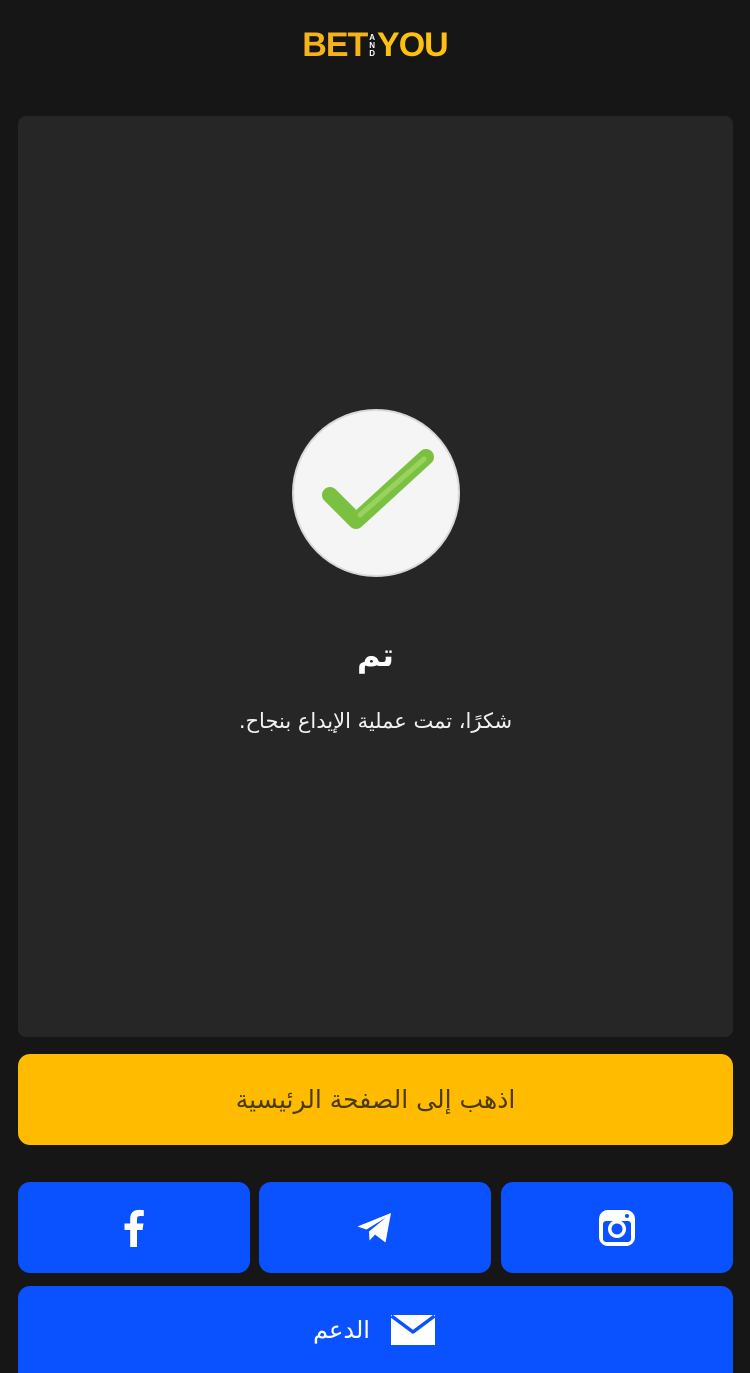 This screenshot has height=1373, width=750. I want to click on go-home-button: اذهب إلى الصفحة الرئيسية, so click(375, 1099).